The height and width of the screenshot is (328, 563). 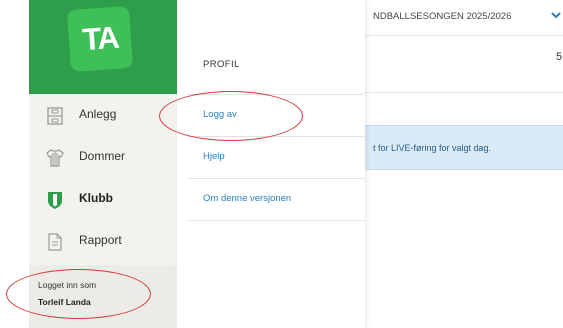 What do you see at coordinates (247, 198) in the screenshot?
I see `about-version-link: Om denne versjonen` at bounding box center [247, 198].